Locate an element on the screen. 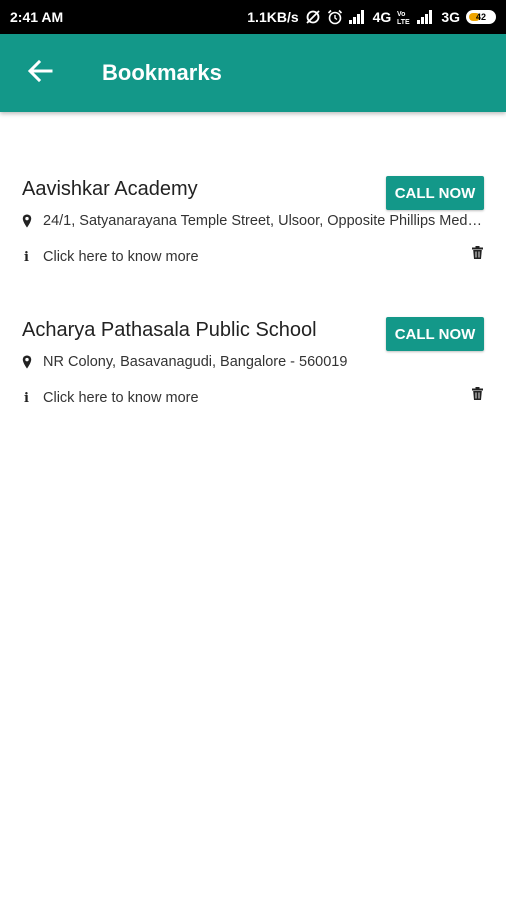  sim2-network-type: 3G is located at coordinates (450, 17).